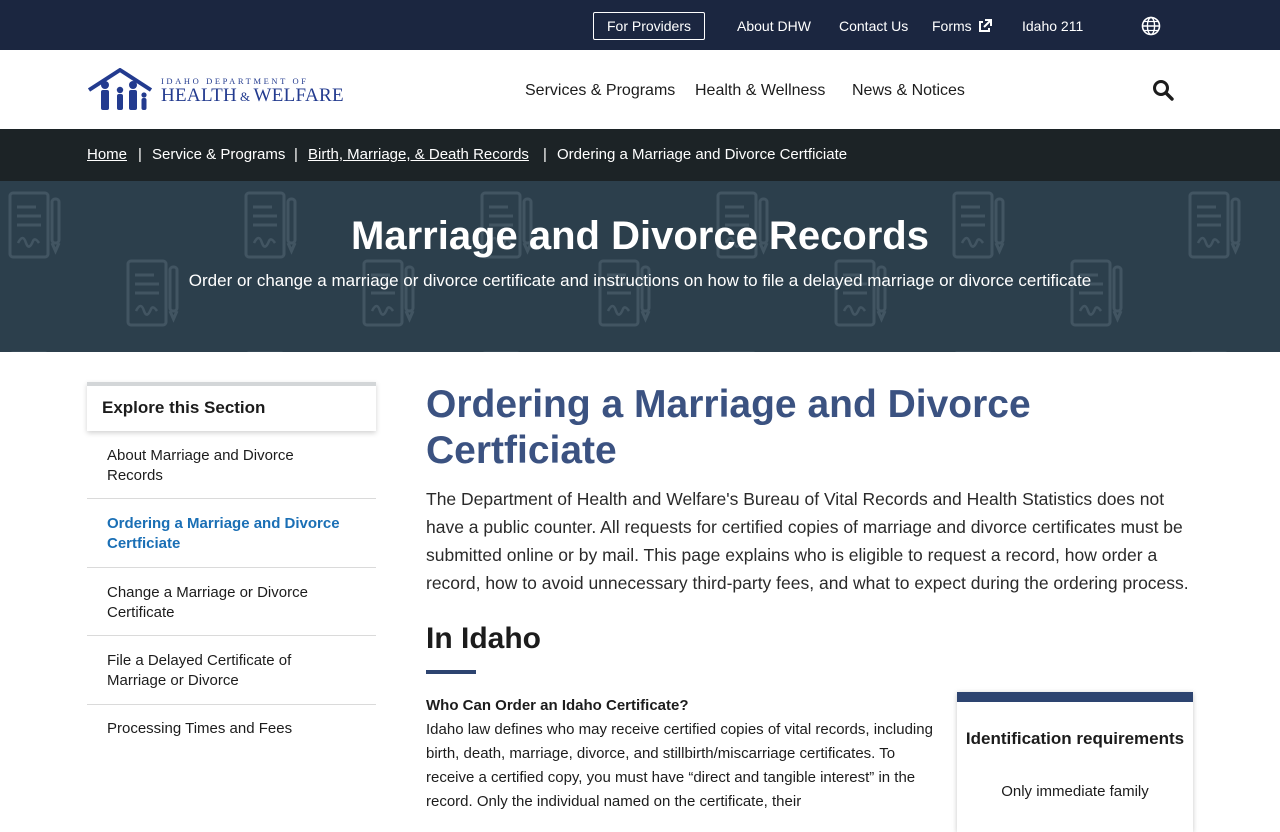 The image size is (1280, 832). I want to click on sidebar-item-label: Processing Times and Fees, so click(200, 728).